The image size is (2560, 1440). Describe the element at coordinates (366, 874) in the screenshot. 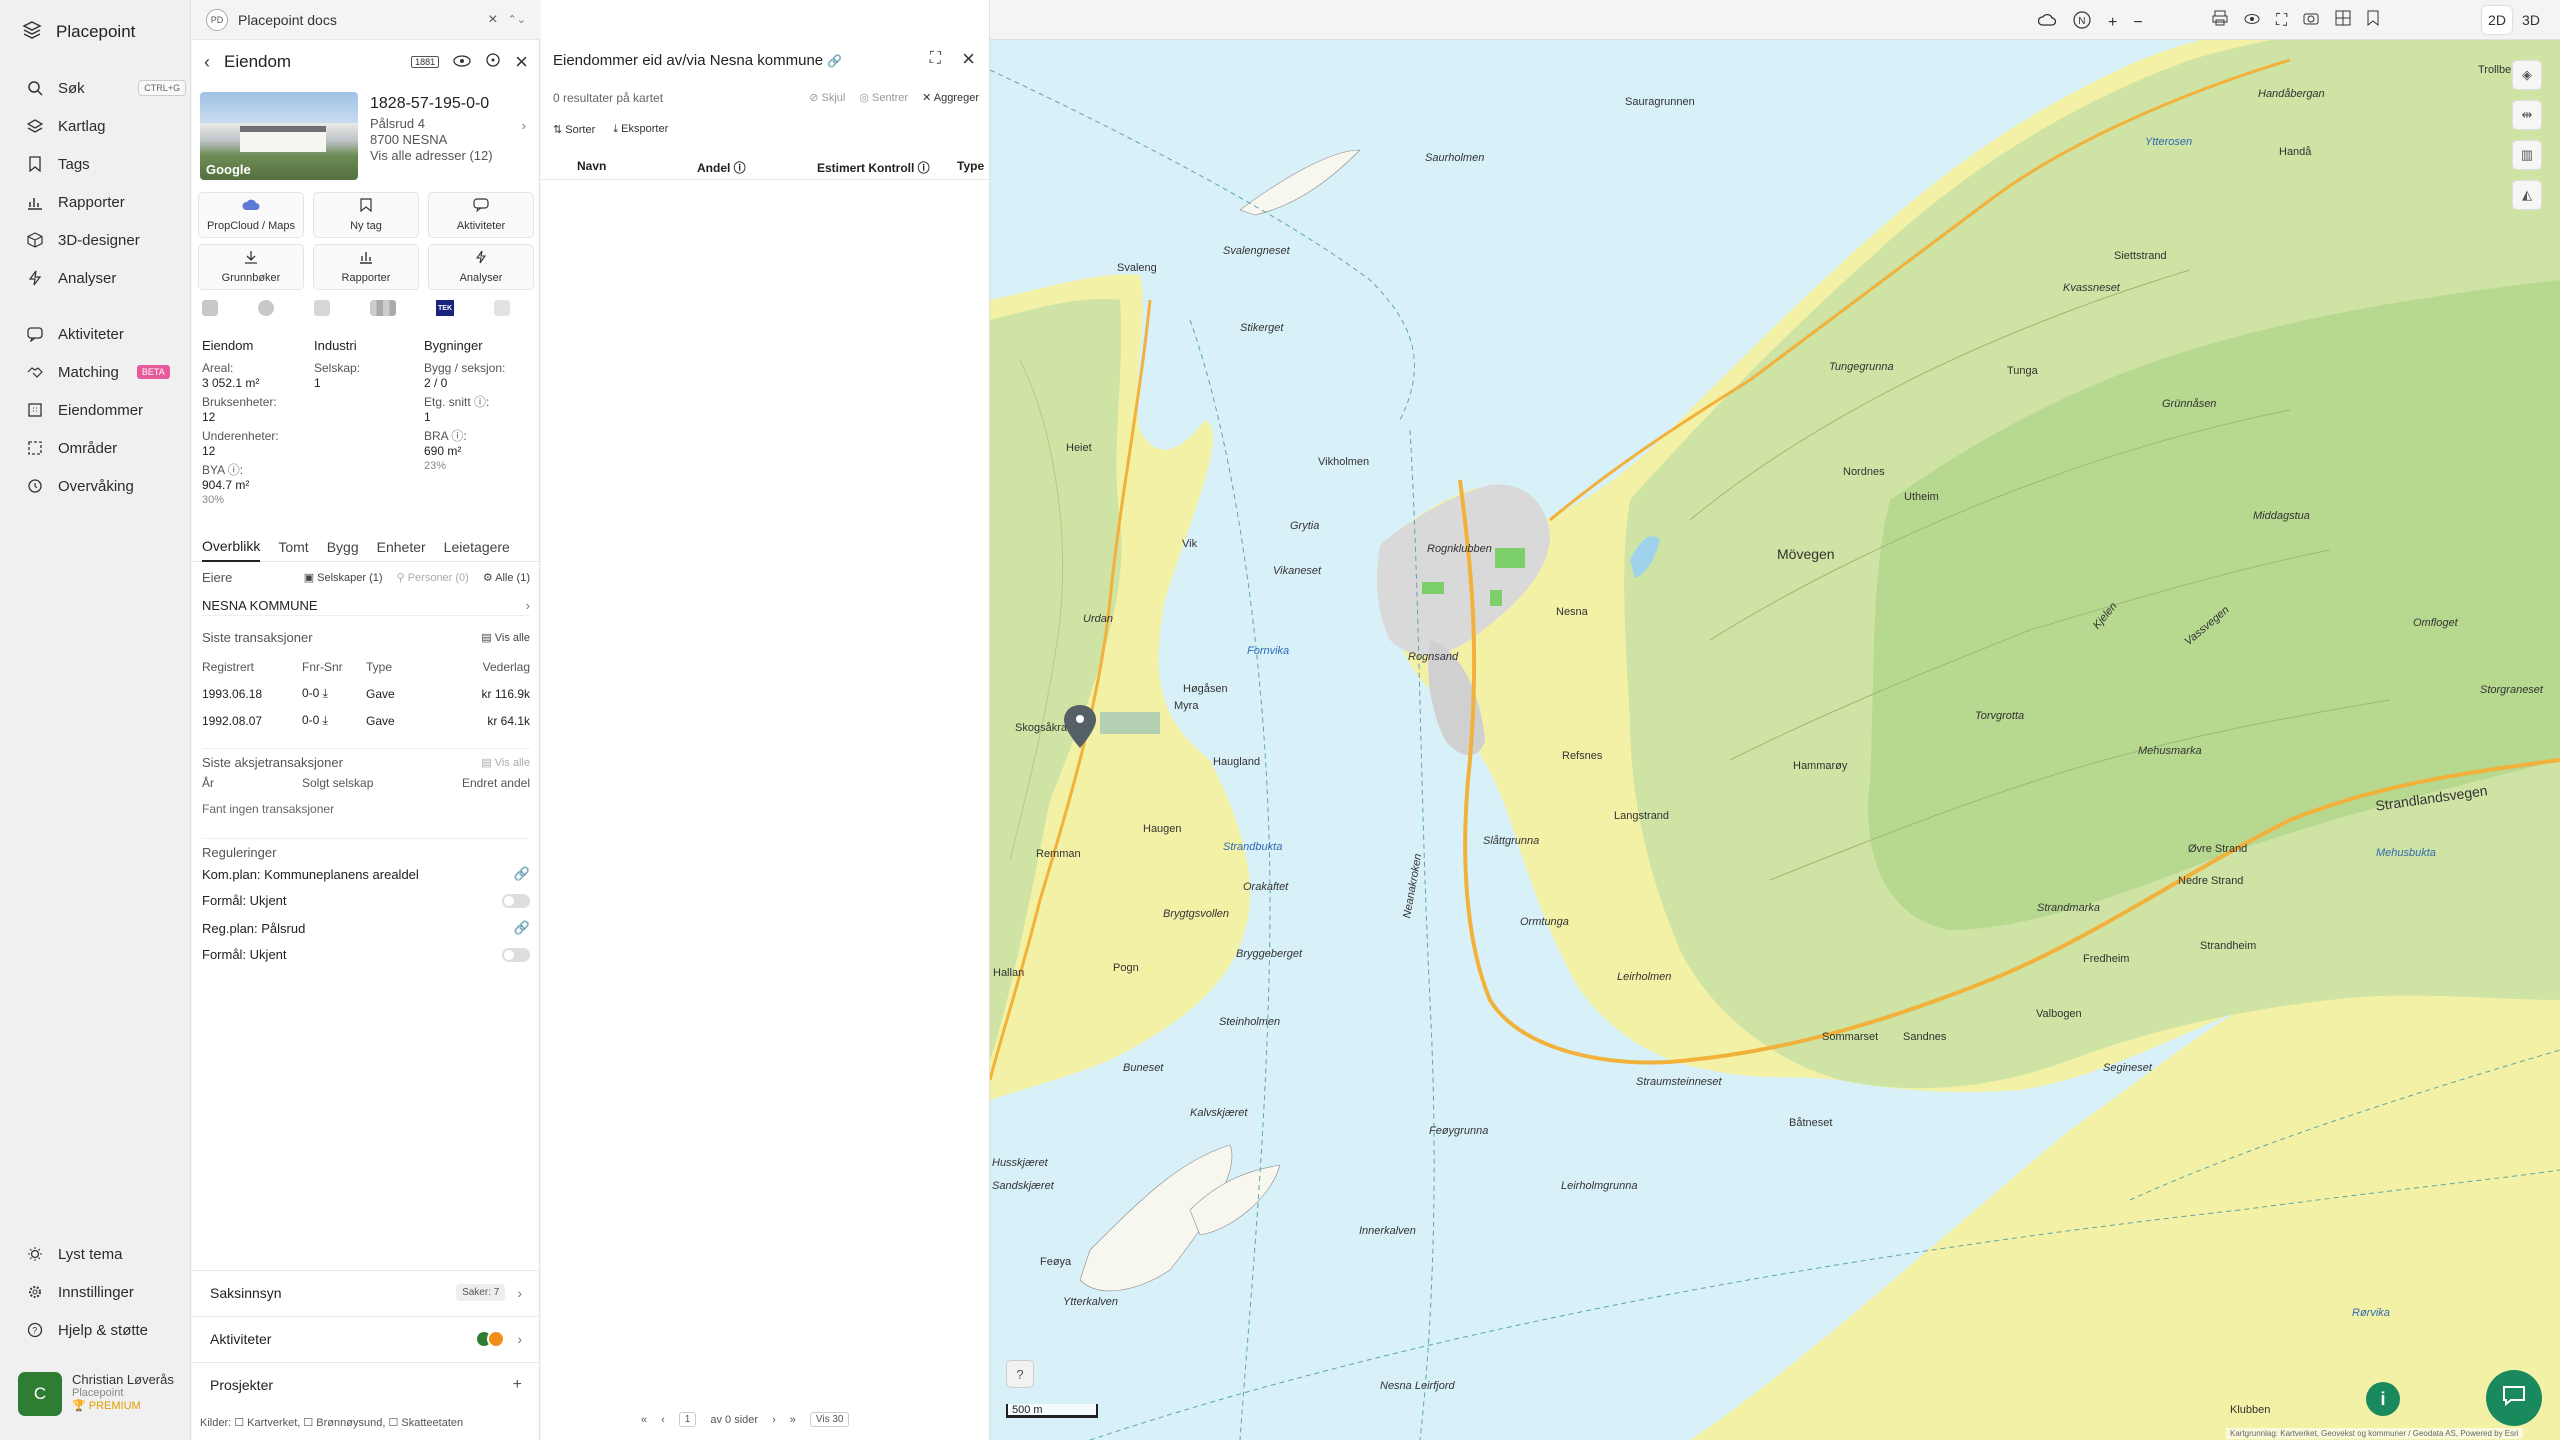

I see `regulation-row: Kom.plan: Kommuneplanens arealdel 🔗` at that location.